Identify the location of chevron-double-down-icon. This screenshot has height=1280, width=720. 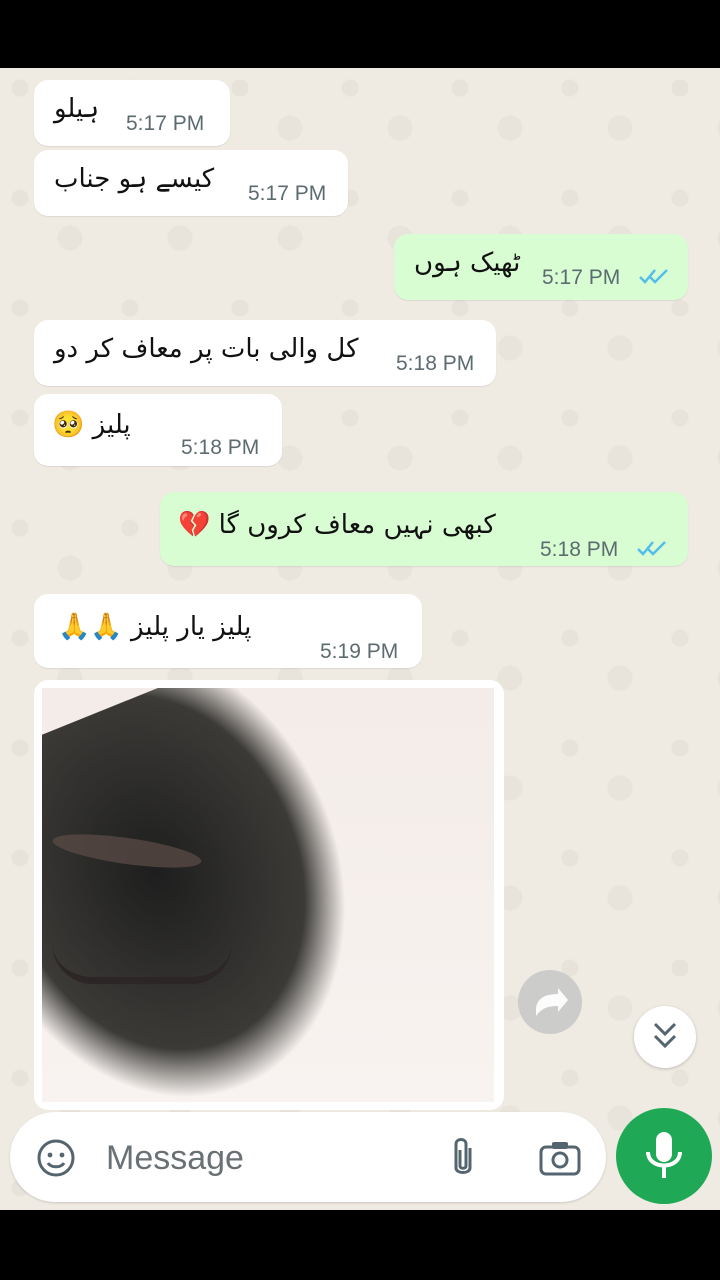
(665, 1035).